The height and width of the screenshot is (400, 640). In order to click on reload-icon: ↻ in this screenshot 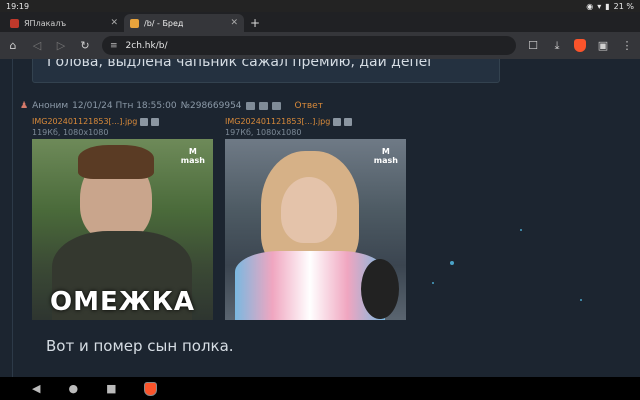, I will do `click(85, 45)`.